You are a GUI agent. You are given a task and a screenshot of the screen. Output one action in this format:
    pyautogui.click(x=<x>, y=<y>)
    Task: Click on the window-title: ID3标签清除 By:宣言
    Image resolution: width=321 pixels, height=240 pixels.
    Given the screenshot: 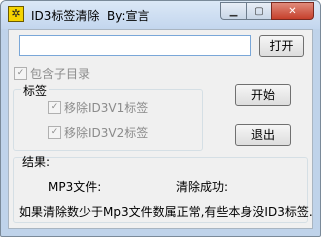 What is the action you would take?
    pyautogui.click(x=90, y=16)
    